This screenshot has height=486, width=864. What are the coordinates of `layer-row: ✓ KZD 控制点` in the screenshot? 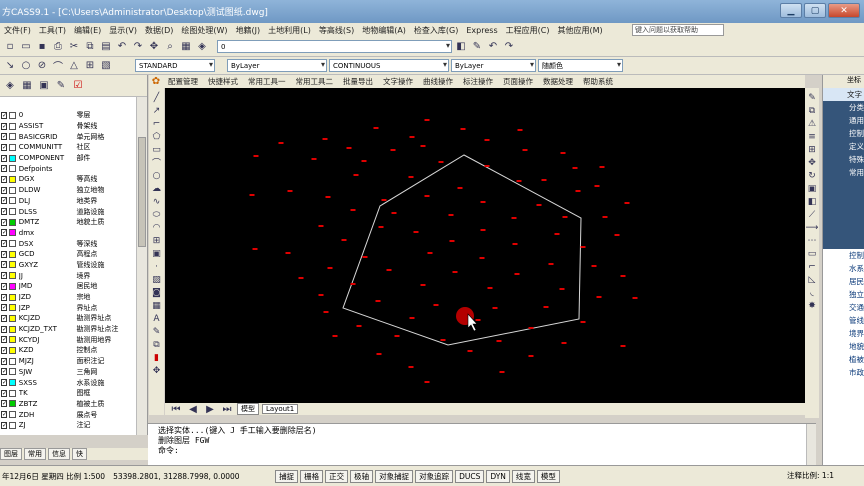 It's located at (68, 350).